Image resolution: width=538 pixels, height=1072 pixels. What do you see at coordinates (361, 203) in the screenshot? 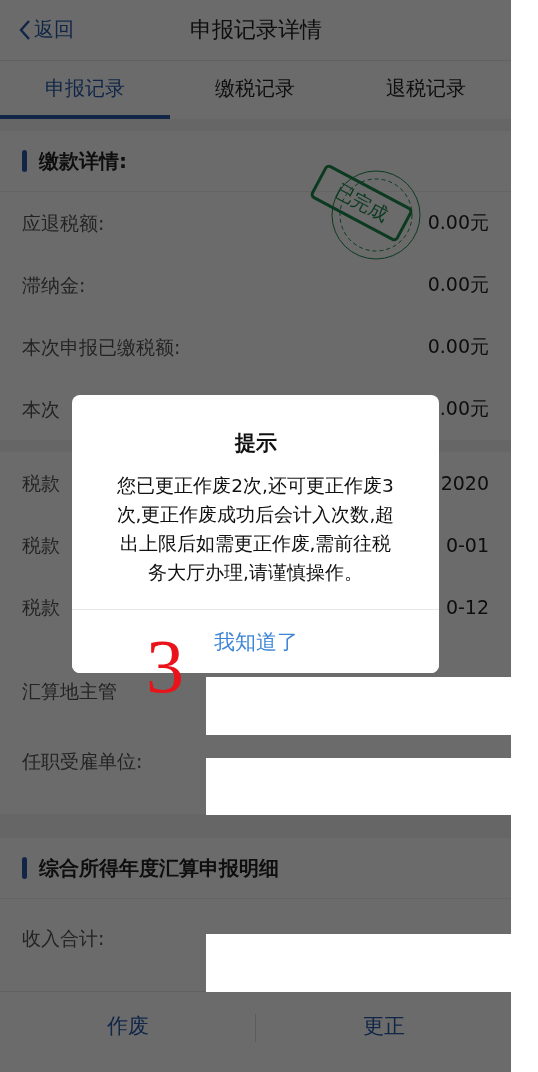
I see `completed-stamp: 已完成` at bounding box center [361, 203].